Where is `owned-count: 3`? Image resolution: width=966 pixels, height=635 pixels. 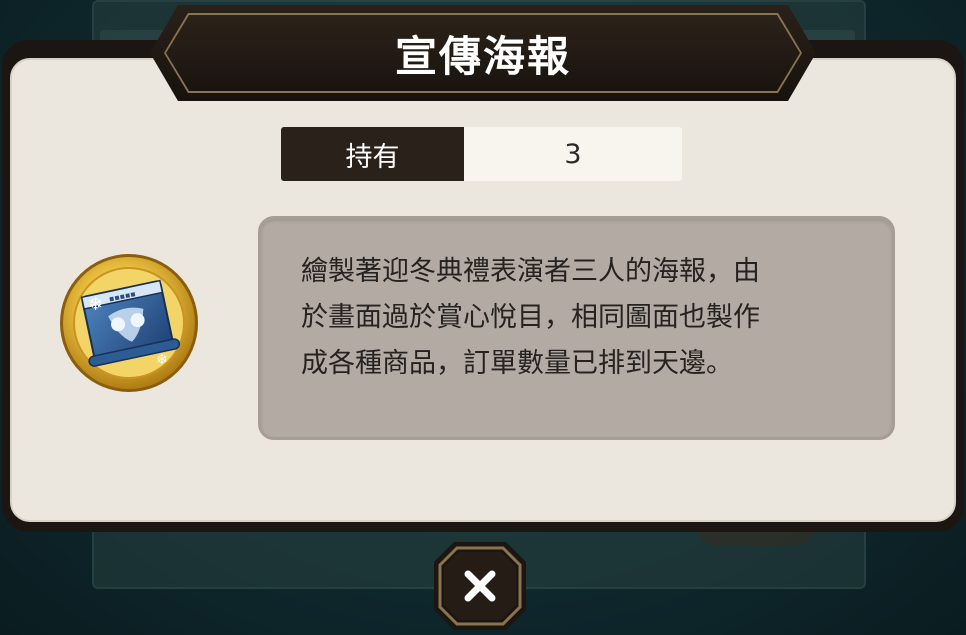
owned-count: 3 is located at coordinates (573, 154).